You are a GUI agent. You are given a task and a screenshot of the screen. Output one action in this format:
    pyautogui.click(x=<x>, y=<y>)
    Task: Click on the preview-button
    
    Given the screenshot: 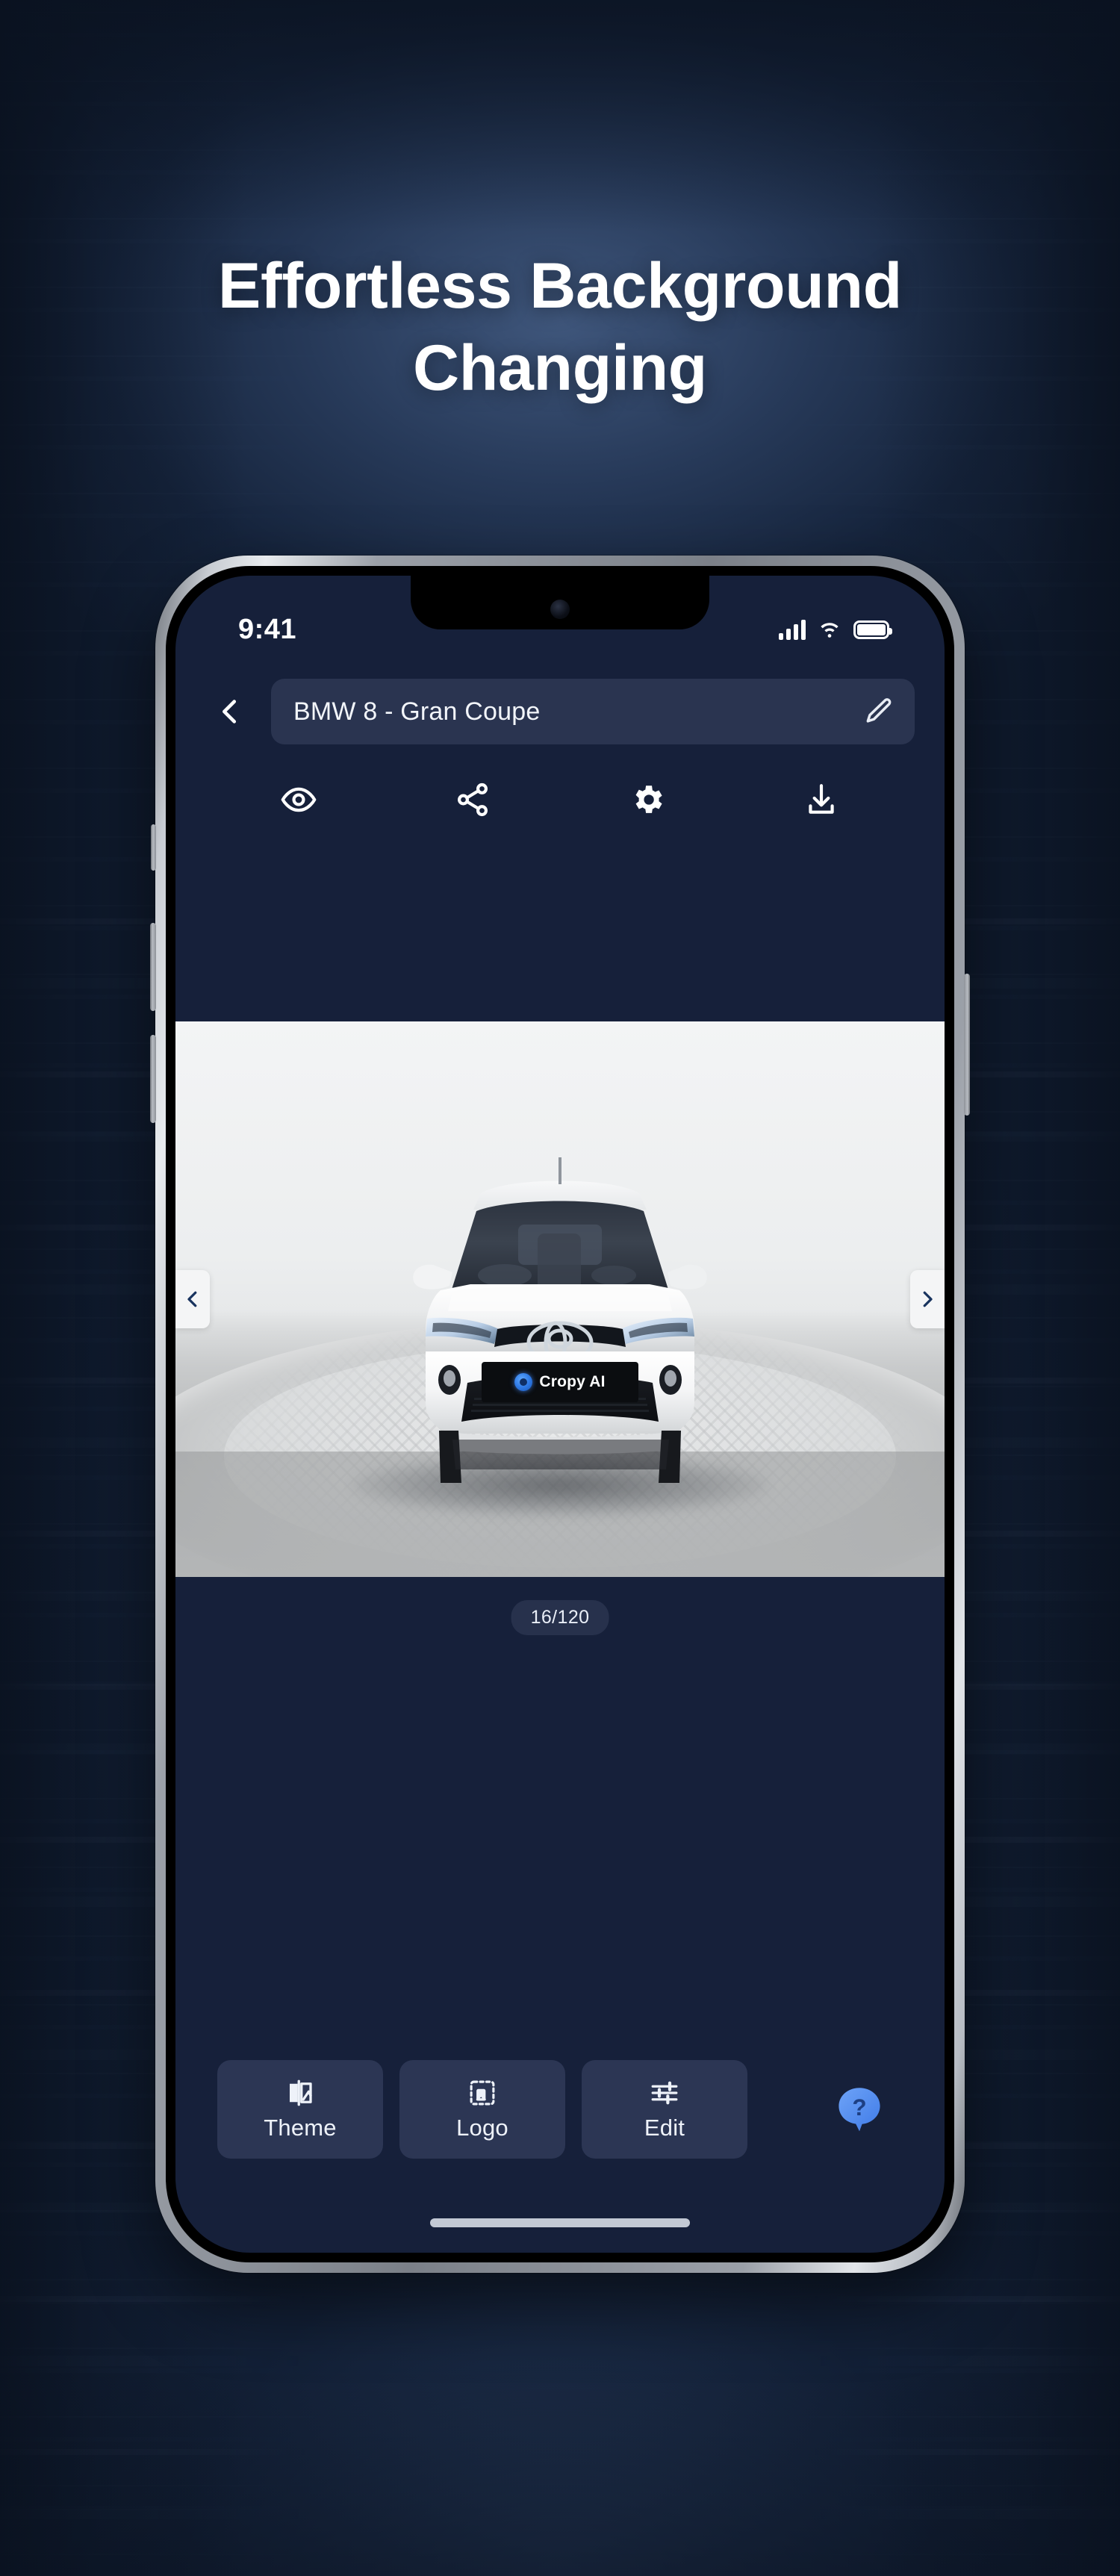 What is the action you would take?
    pyautogui.click(x=298, y=799)
    